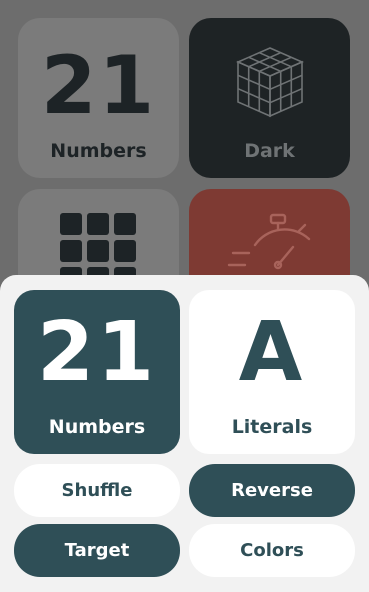  What do you see at coordinates (98, 151) in the screenshot?
I see `background-numbers-label: Numbers` at bounding box center [98, 151].